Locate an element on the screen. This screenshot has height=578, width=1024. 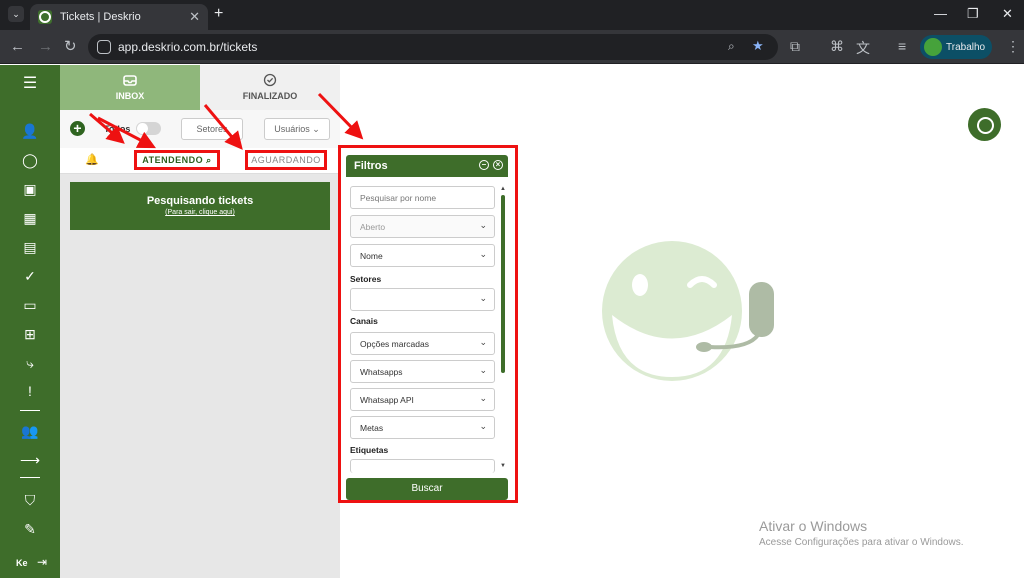
zoom-icon: ⌕ is located at coordinates (731, 46).